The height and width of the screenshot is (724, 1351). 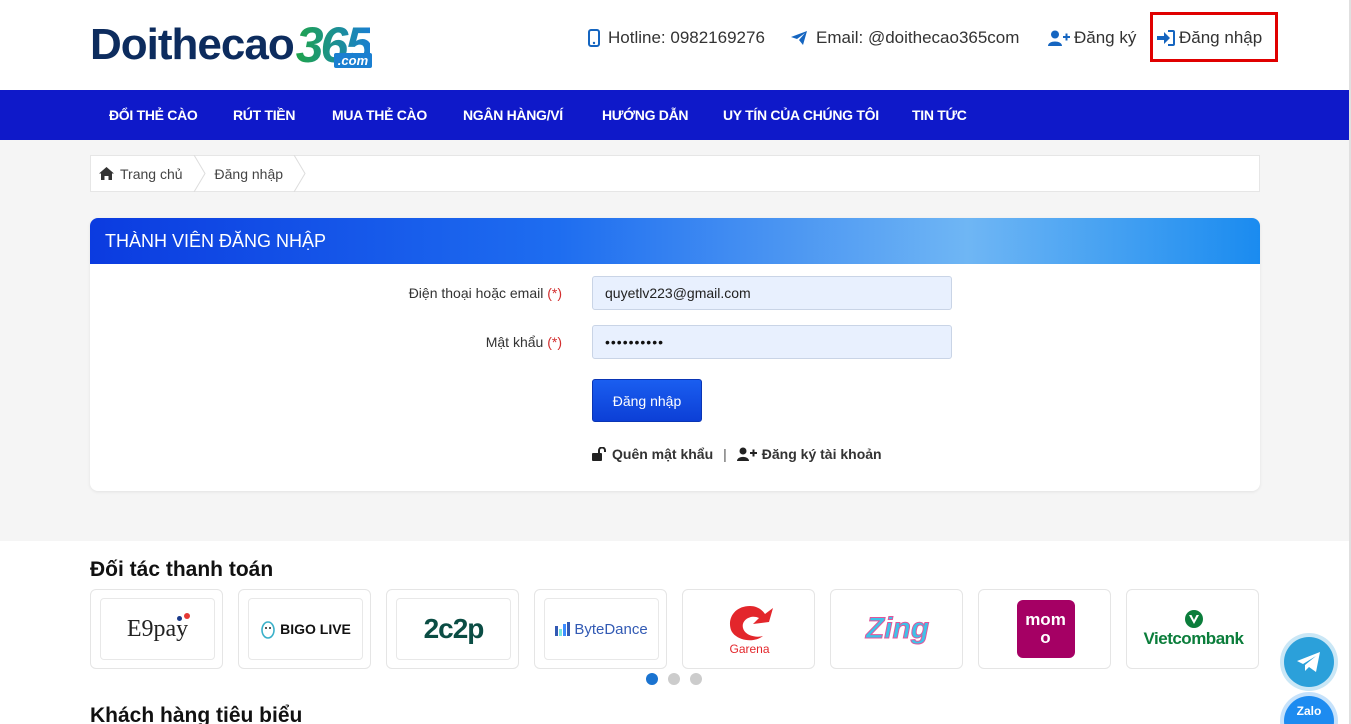 I want to click on partner-name: 2C2P, so click(x=454, y=628).